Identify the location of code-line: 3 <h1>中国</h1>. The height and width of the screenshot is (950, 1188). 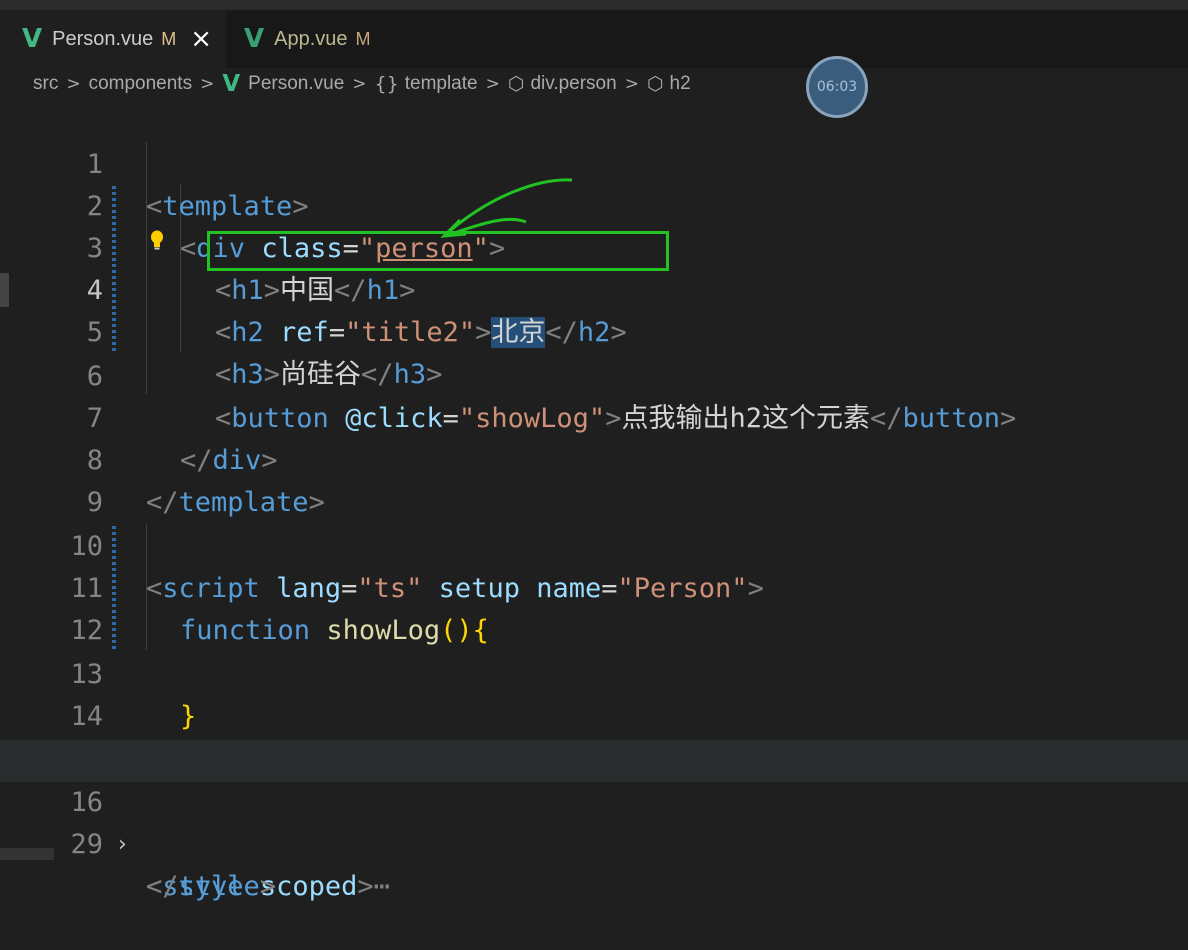
(594, 246).